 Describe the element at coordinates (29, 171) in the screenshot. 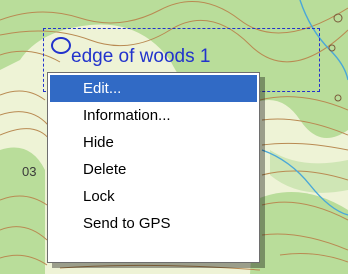

I see `elevation-label: 03` at that location.